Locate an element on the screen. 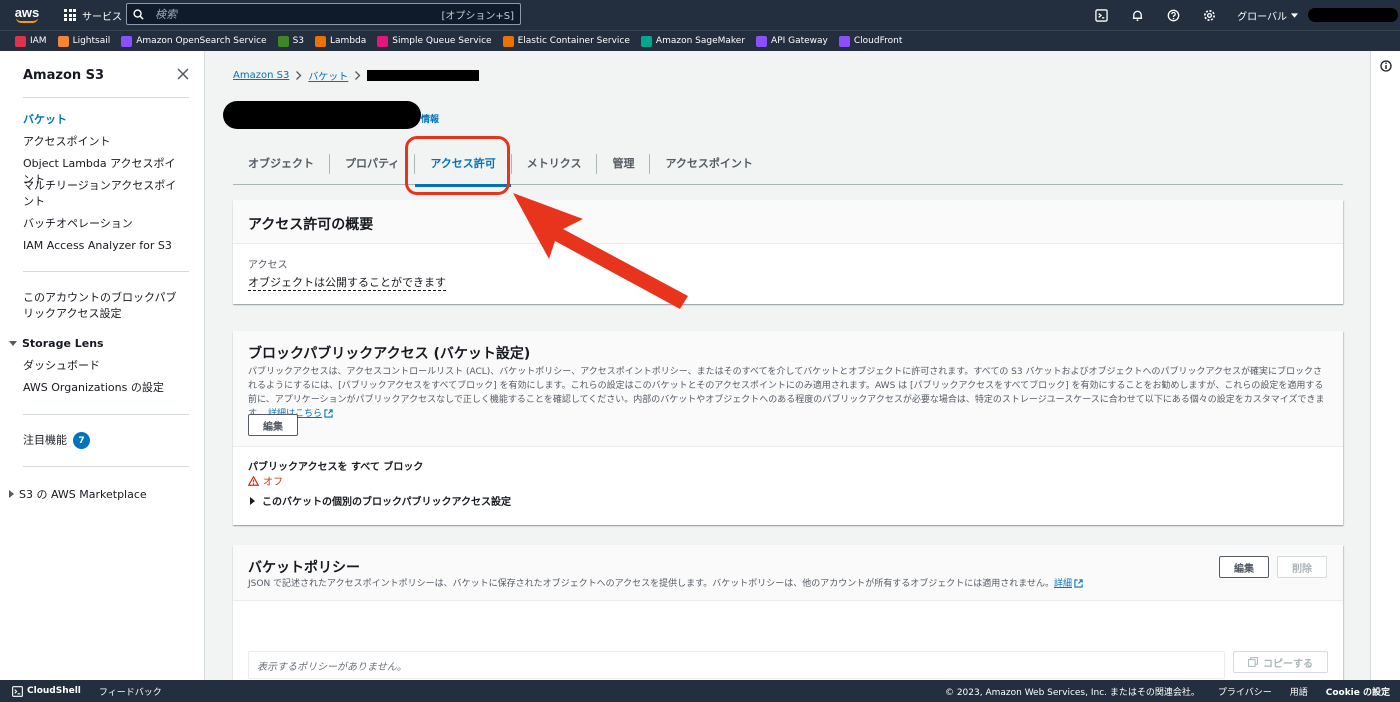 This screenshot has height=702, width=1400. favorite-item: Amazon OpenSearch Service is located at coordinates (194, 41).